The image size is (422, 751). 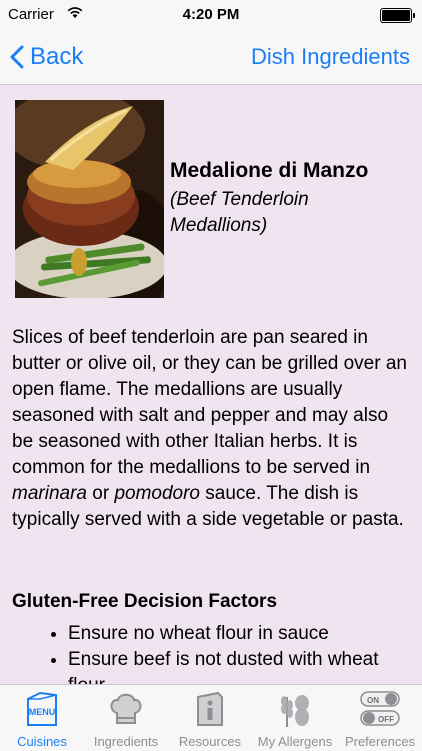 I want to click on dish-ingredients-button: Dish Ingredients, so click(x=330, y=57).